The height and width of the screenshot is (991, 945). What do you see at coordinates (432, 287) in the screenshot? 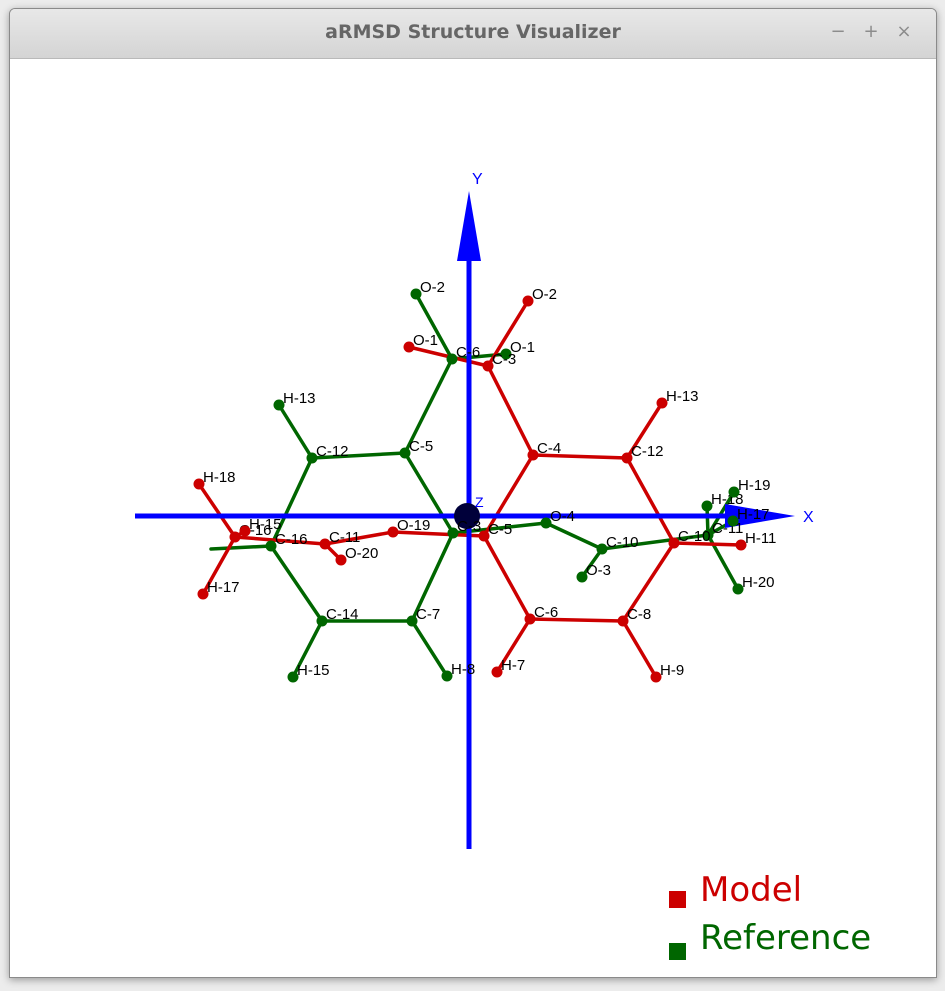
I see `reference-atom-label: O-2` at bounding box center [432, 287].